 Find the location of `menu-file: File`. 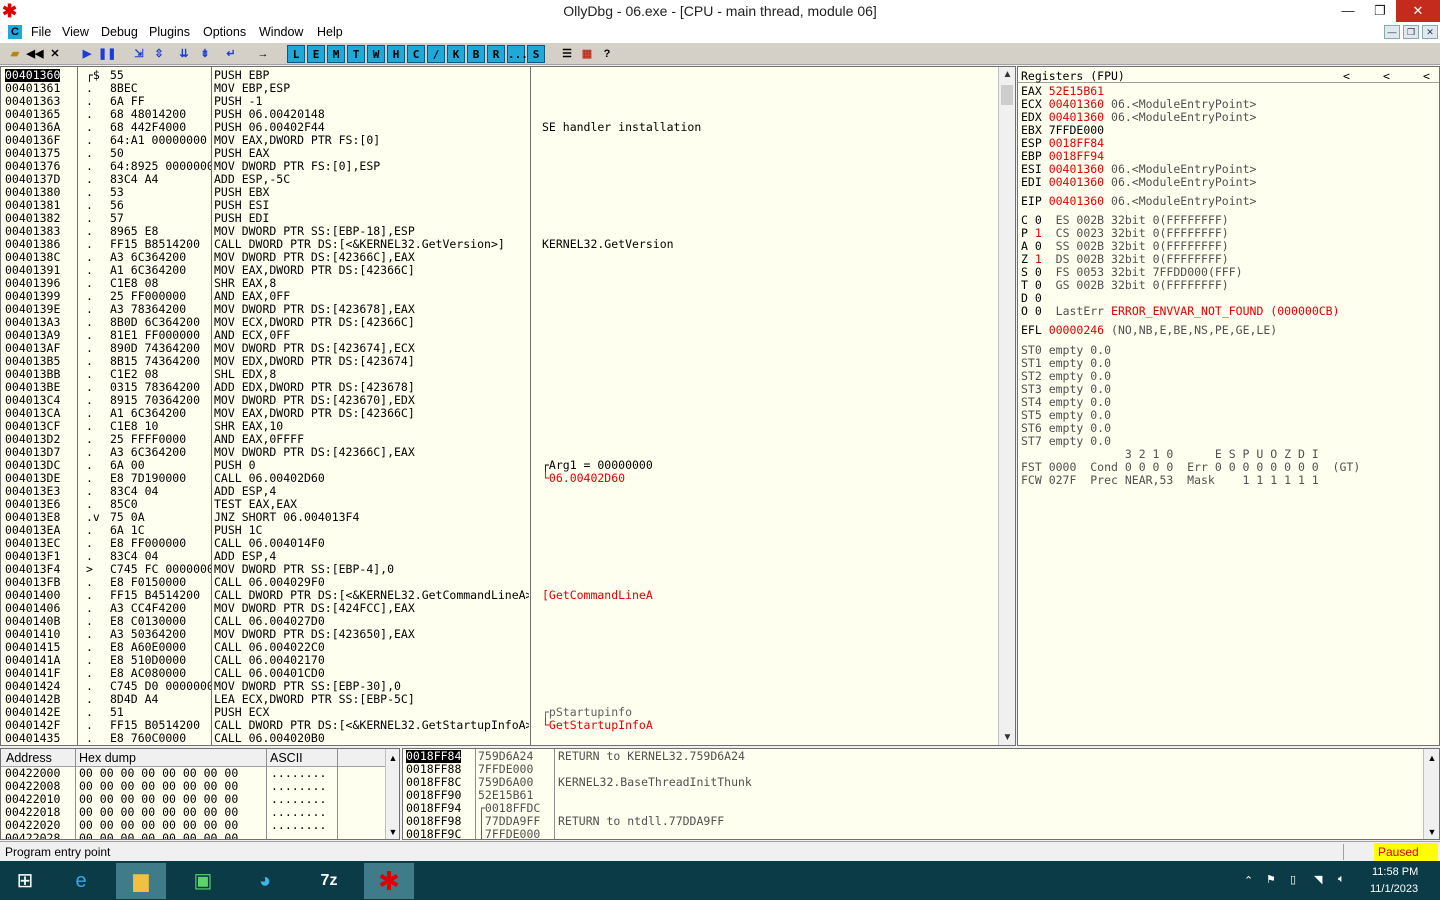

menu-file: File is located at coordinates (41, 32).